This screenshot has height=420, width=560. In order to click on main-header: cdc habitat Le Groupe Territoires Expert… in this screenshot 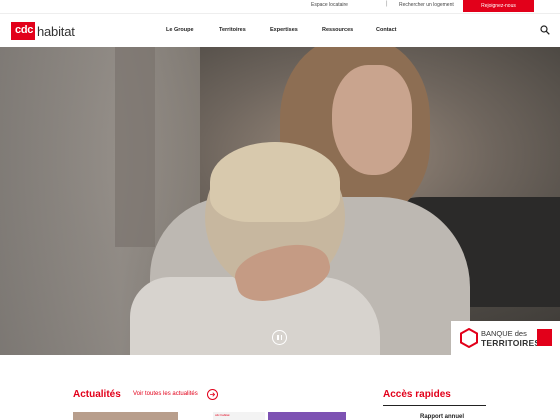, I will do `click(280, 30)`.